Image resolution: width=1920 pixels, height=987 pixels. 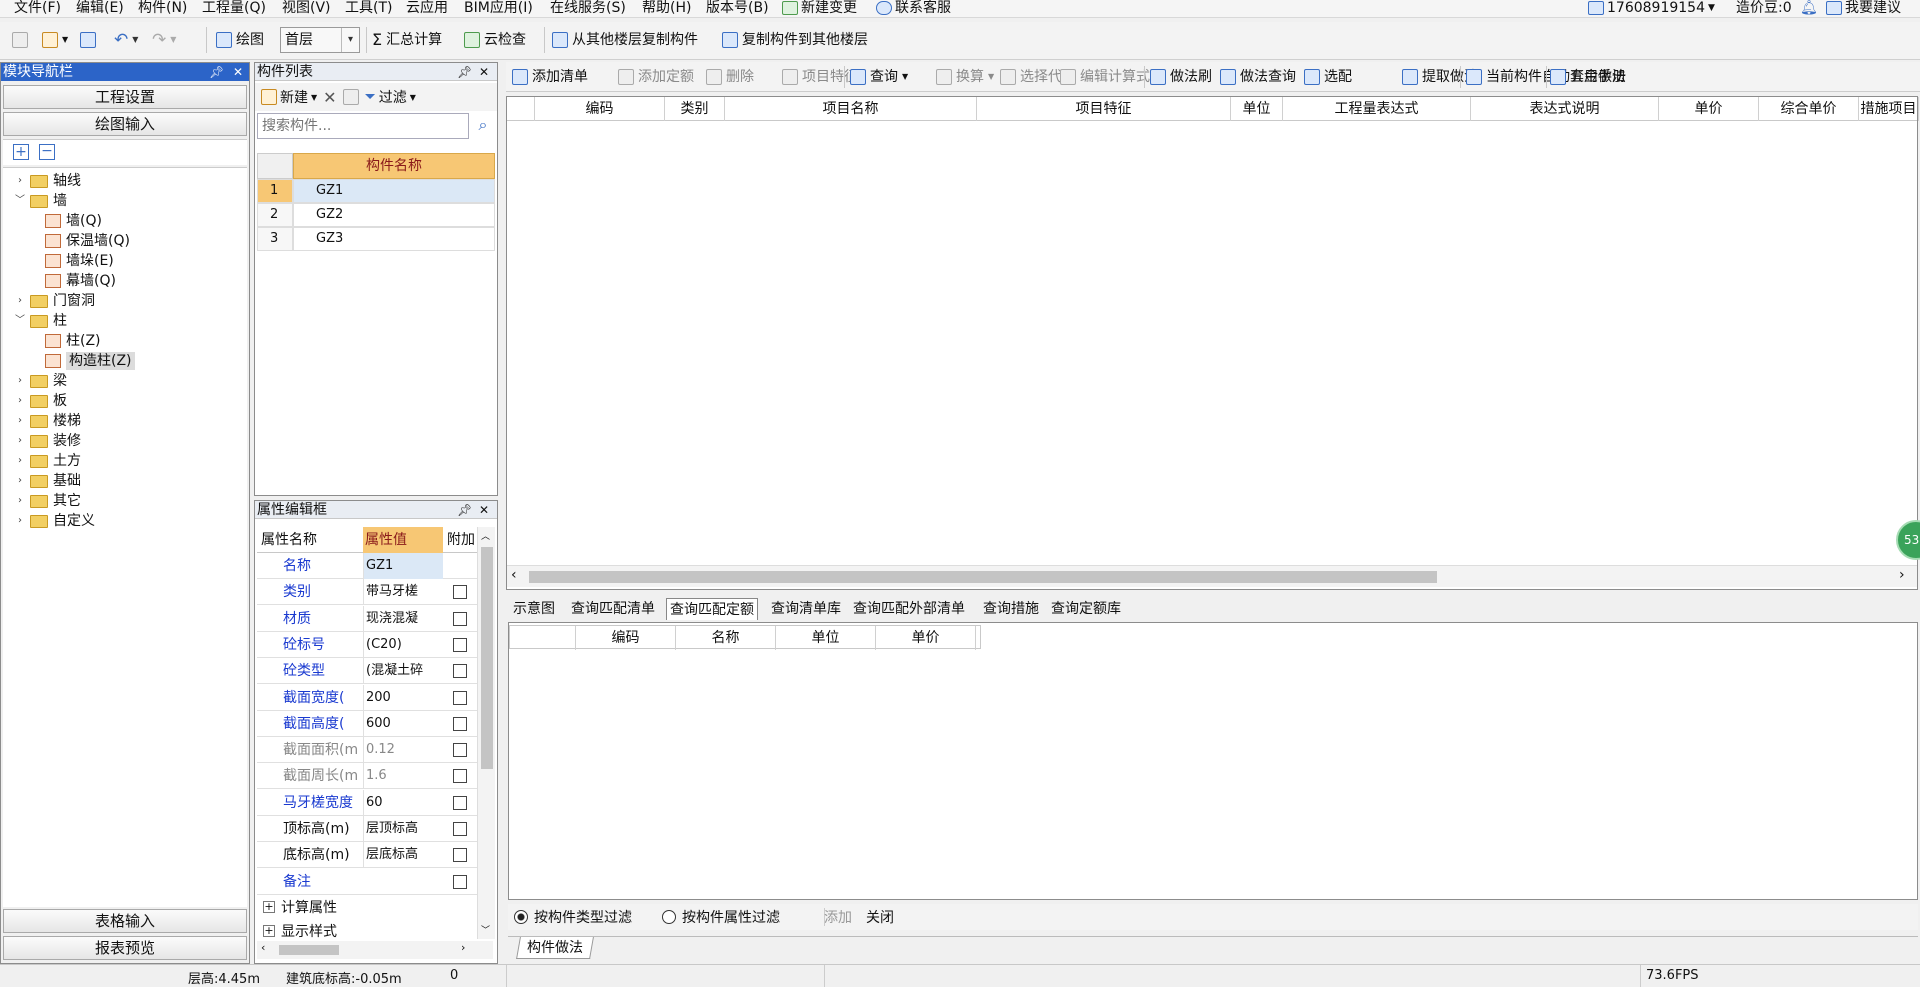 I want to click on cloud-check-button: 云检查, so click(x=495, y=40).